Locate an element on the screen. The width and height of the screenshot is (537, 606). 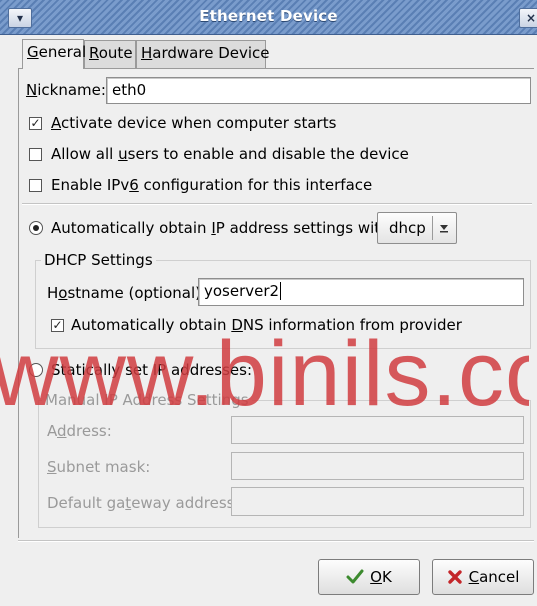
subnet-mask-input is located at coordinates (377, 466).